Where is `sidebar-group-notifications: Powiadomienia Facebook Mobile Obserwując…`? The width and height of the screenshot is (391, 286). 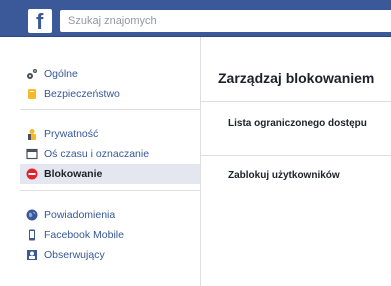 sidebar-group-notifications: Powiadomienia Facebook Mobile Obserwując… is located at coordinates (100, 235).